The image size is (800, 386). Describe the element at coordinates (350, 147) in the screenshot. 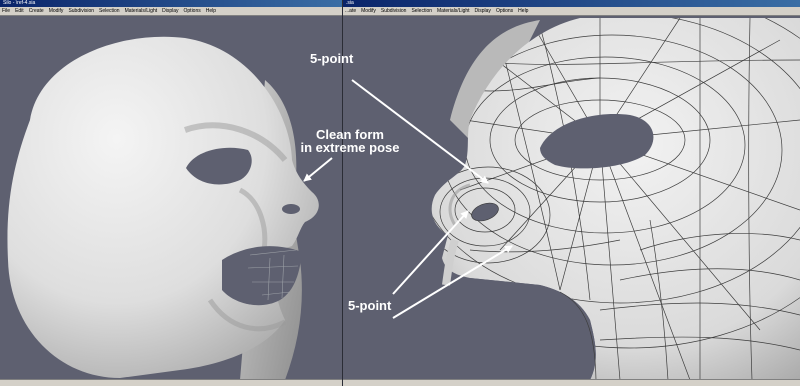

I see `label-clean-form-line2: in extreme pose` at that location.